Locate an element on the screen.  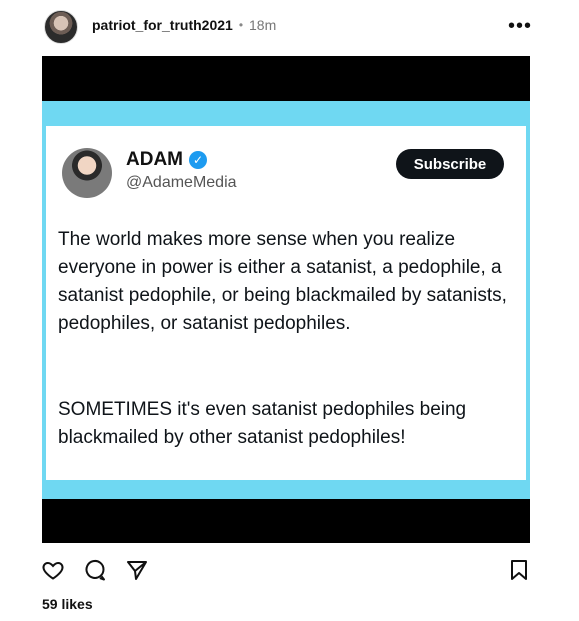
heart-icon is located at coordinates (53, 570).